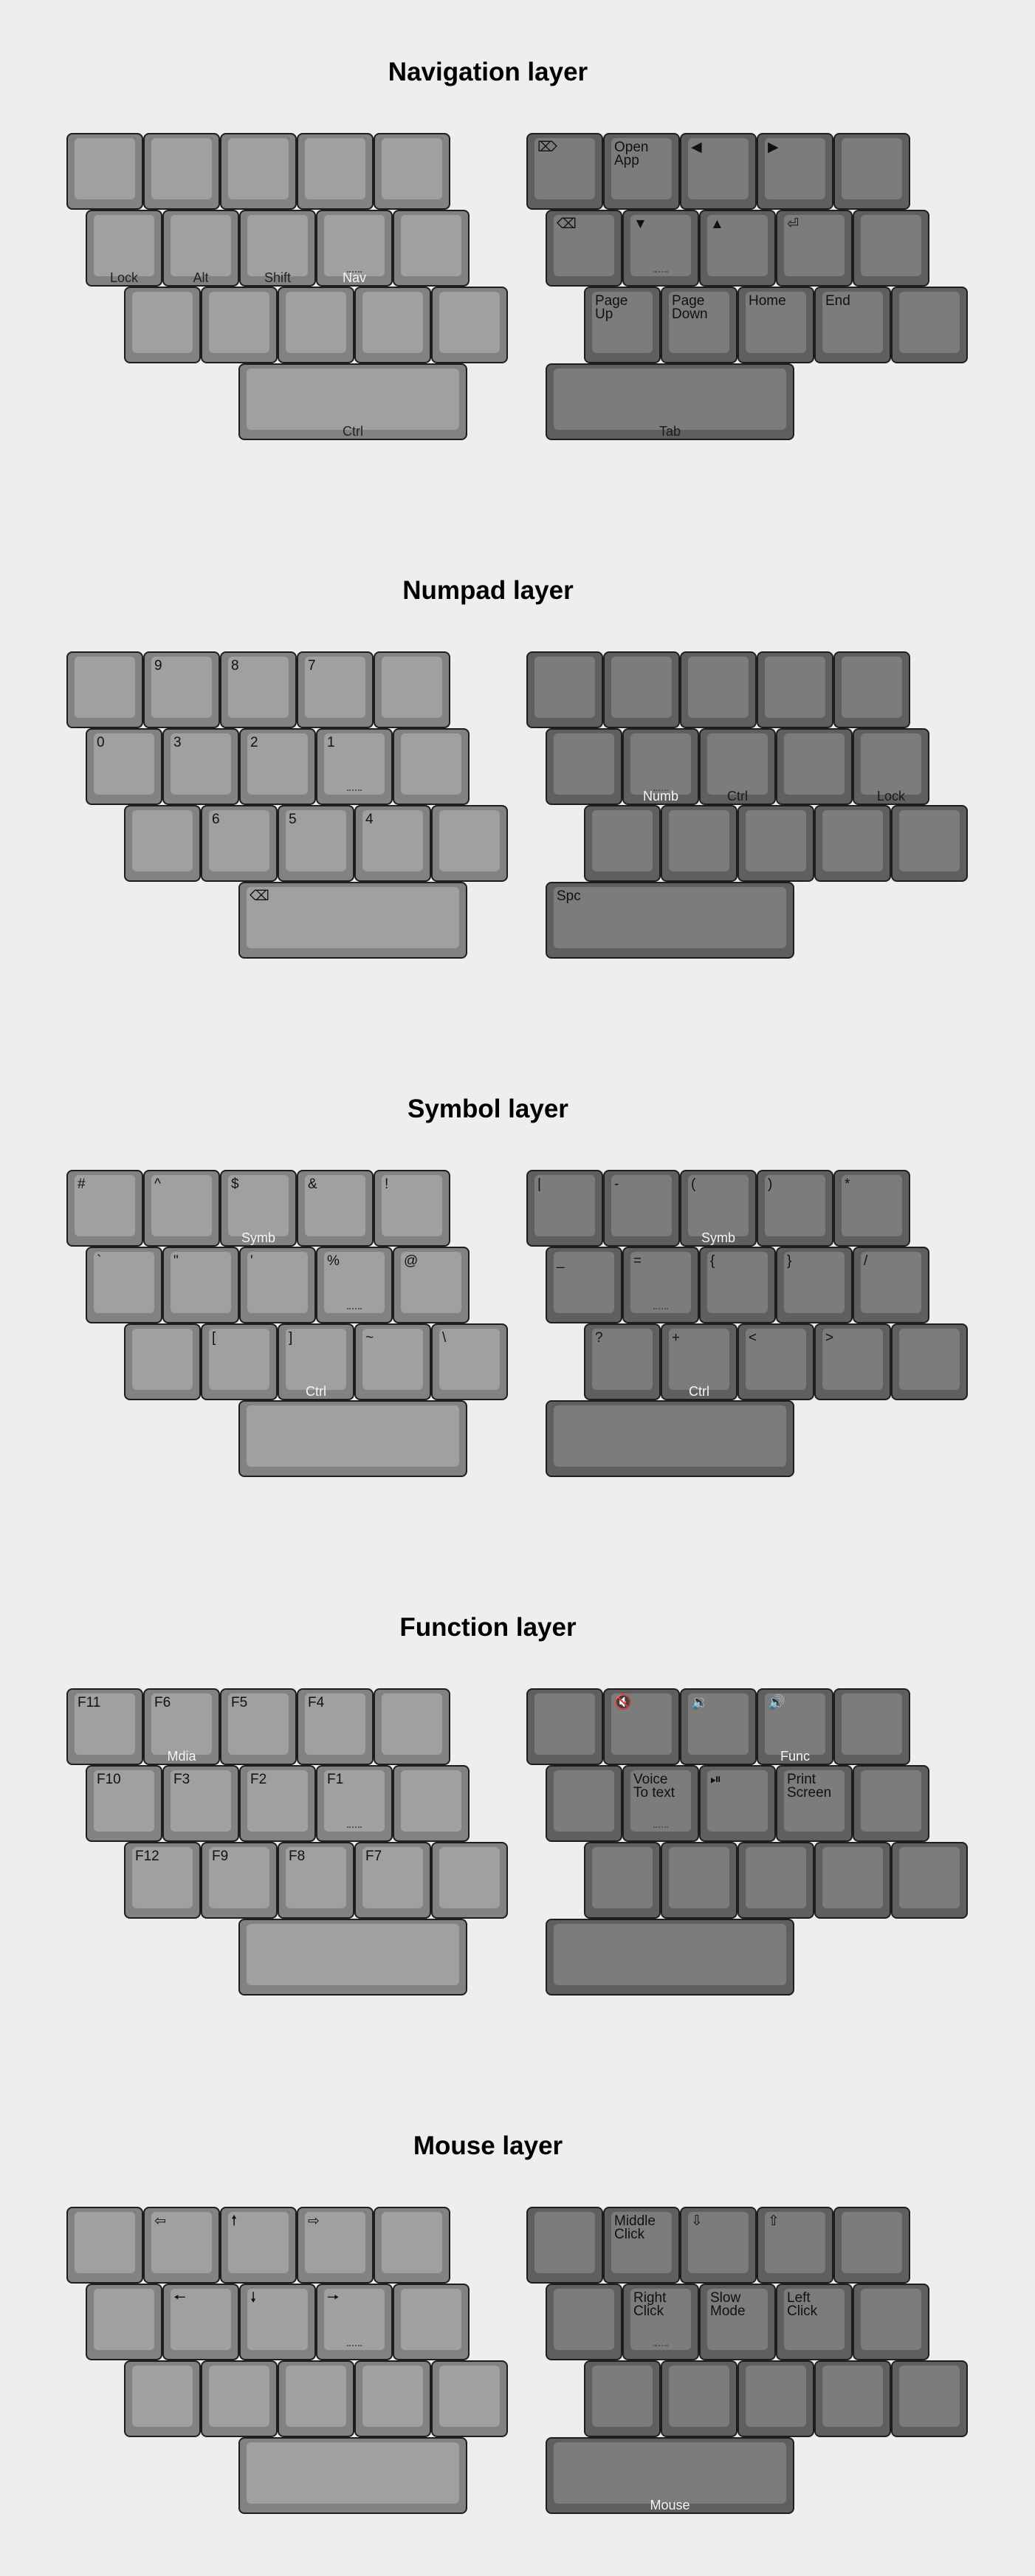  I want to click on right-row3-key: + Ctrl, so click(699, 1361).